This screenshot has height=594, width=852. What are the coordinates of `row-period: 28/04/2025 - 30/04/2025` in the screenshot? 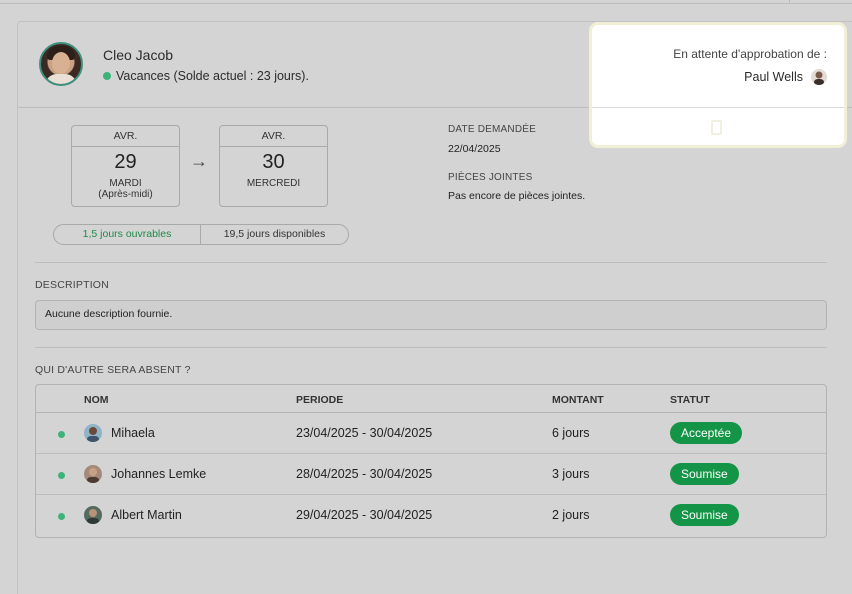 It's located at (364, 474).